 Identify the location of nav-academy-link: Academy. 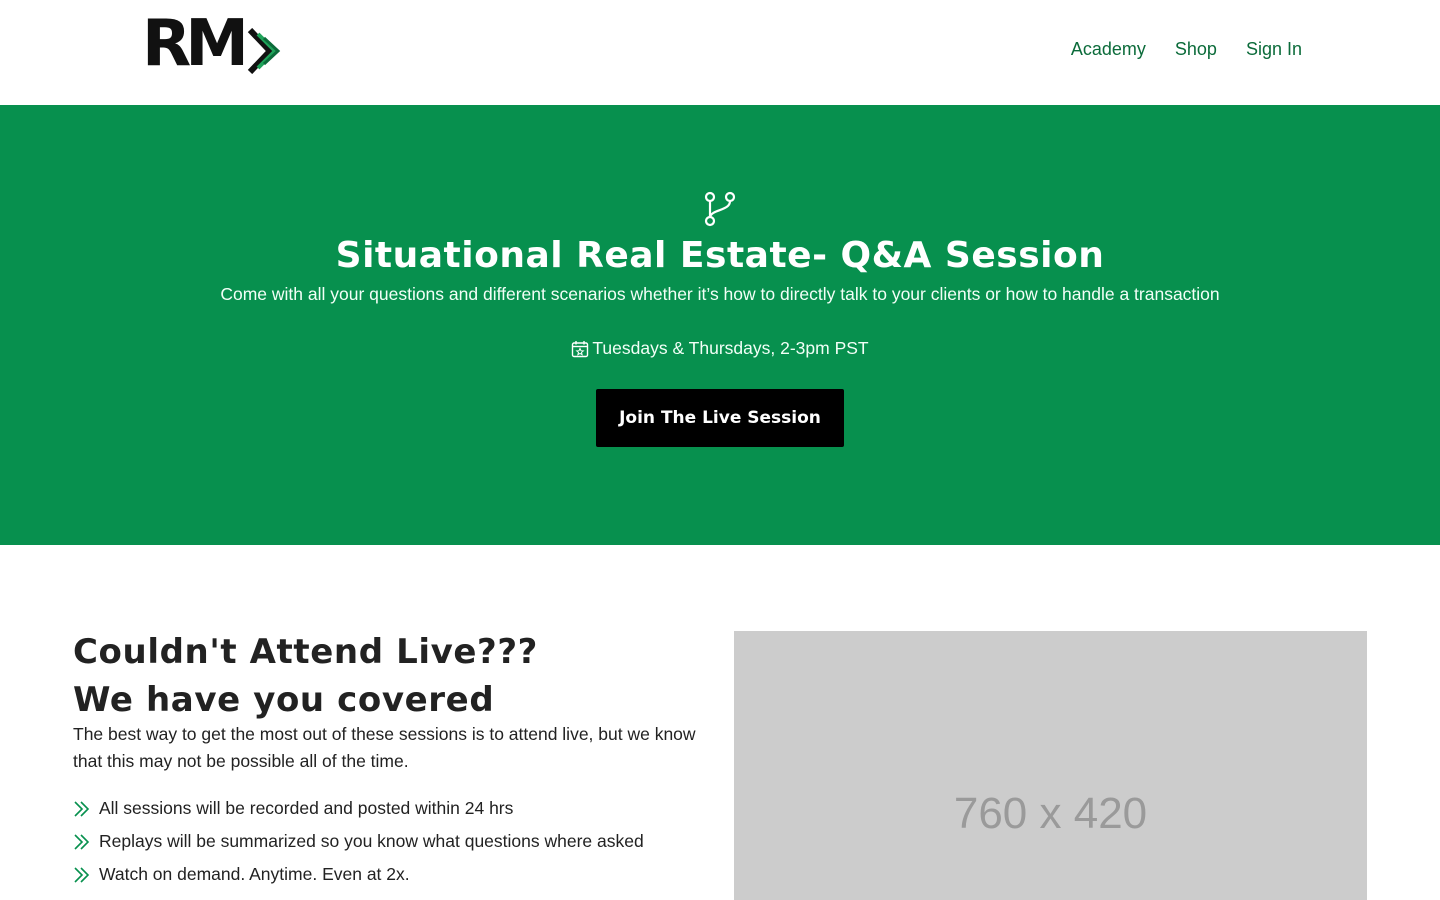
(1108, 49).